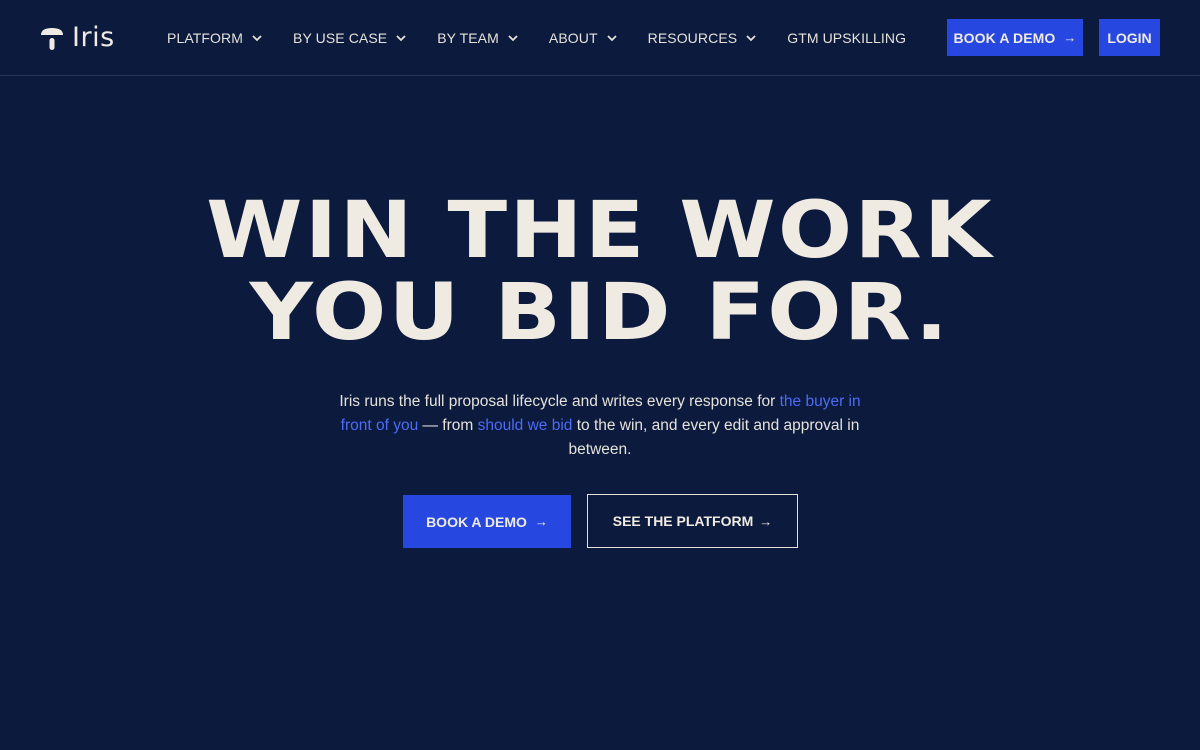 The image size is (1200, 750). I want to click on nav-item-by-team: BY TEAM, so click(478, 38).